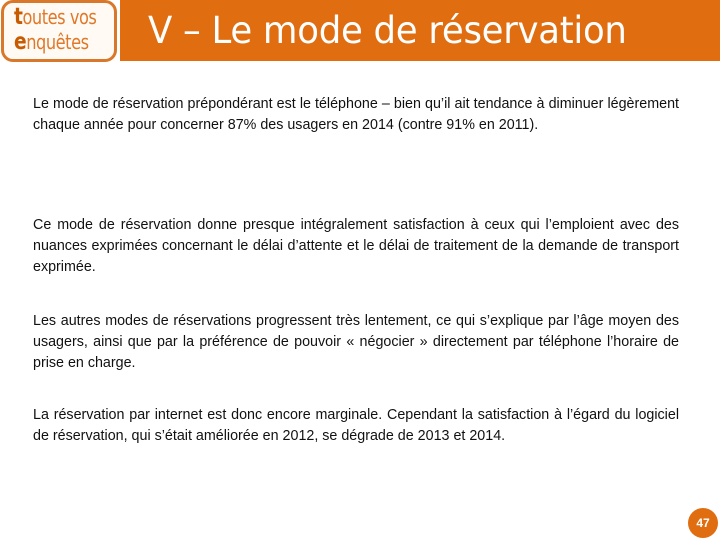 Image resolution: width=720 pixels, height=540 pixels. I want to click on logo-text-2: nquêtes, so click(57, 42).